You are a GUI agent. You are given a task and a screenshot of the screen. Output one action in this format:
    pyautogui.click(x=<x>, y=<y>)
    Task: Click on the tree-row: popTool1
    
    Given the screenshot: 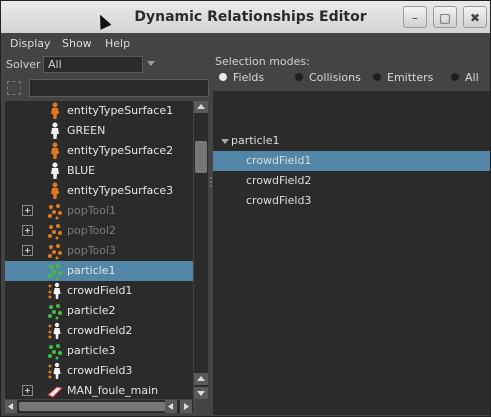 What is the action you would take?
    pyautogui.click(x=99, y=211)
    